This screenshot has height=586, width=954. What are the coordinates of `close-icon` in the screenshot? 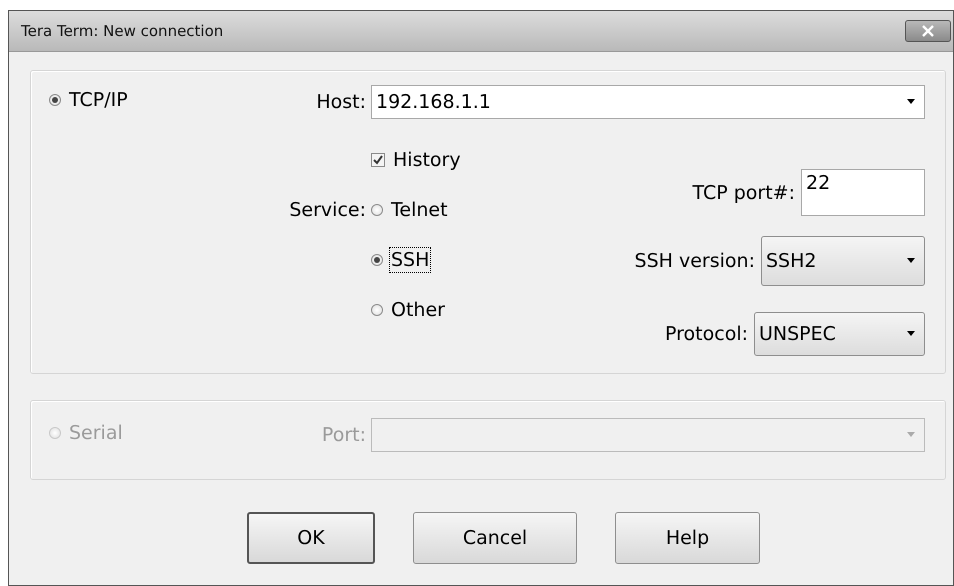 It's located at (928, 31).